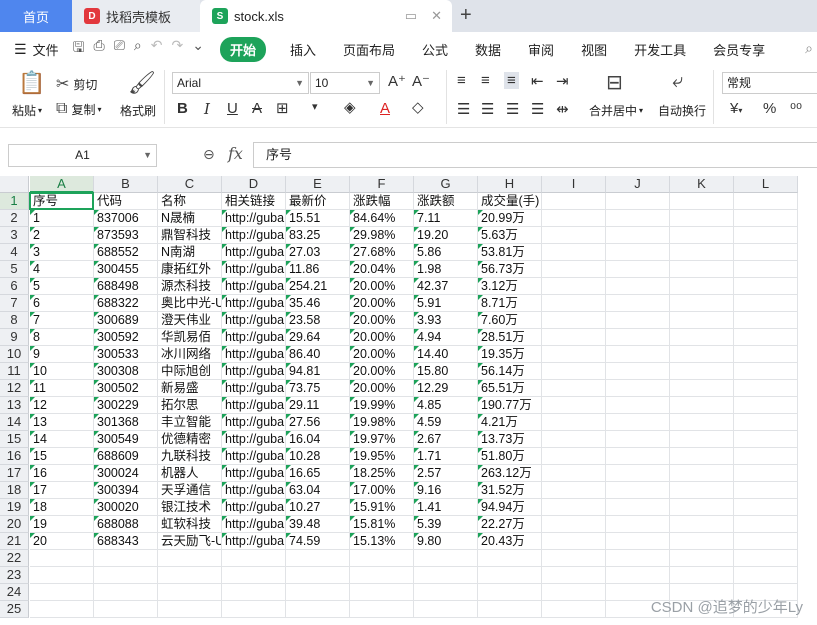  I want to click on table-cell: 27.68%, so click(382, 252).